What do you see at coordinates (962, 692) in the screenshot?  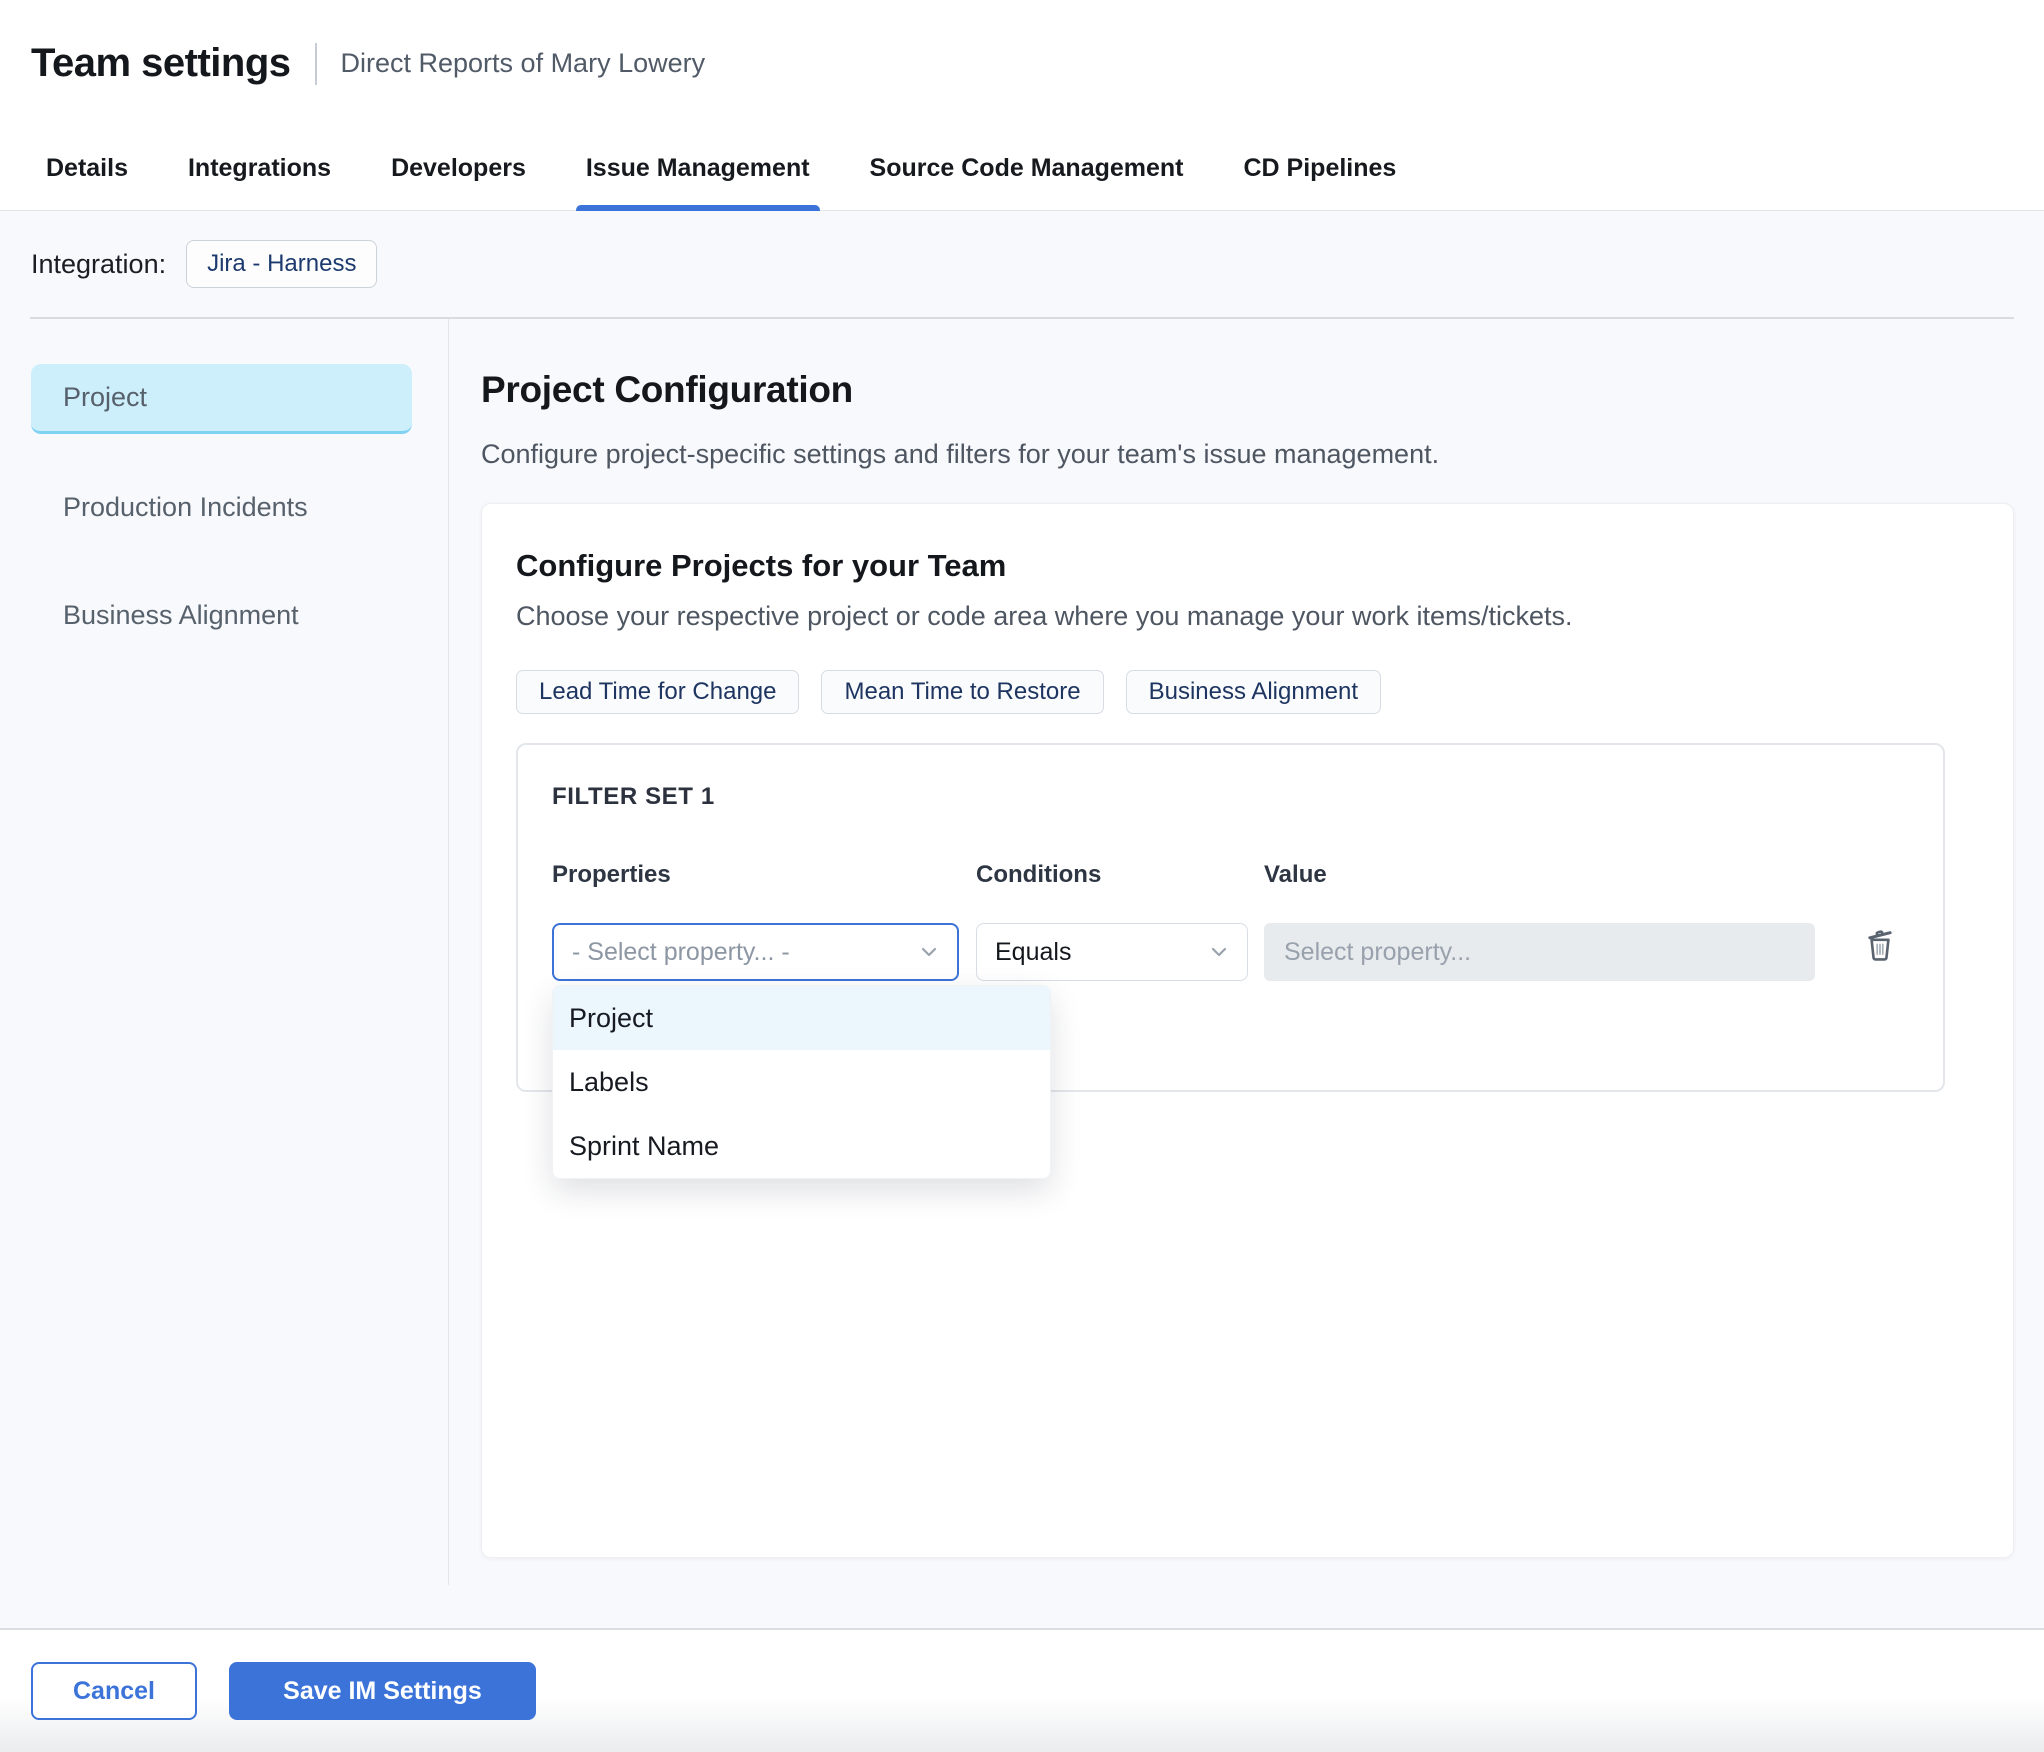 I see `chip-mean-time-to-restore: Mean Time to Restore` at bounding box center [962, 692].